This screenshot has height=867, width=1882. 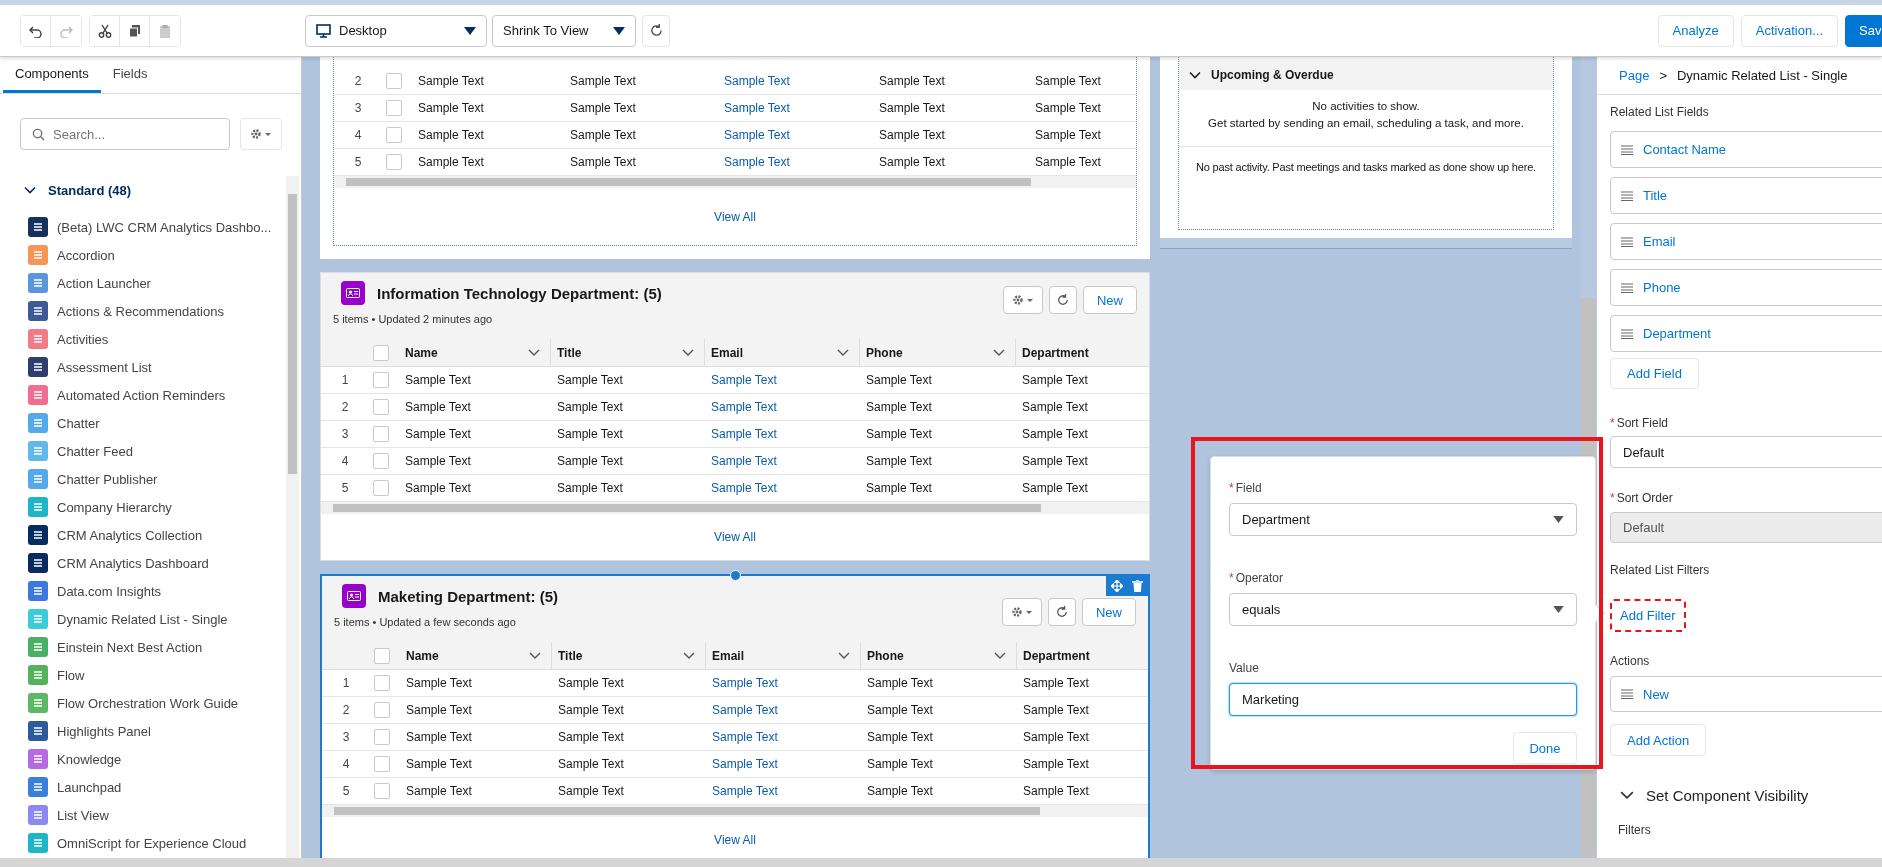 What do you see at coordinates (155, 535) in the screenshot?
I see `component-item: CRM Analytics Collection` at bounding box center [155, 535].